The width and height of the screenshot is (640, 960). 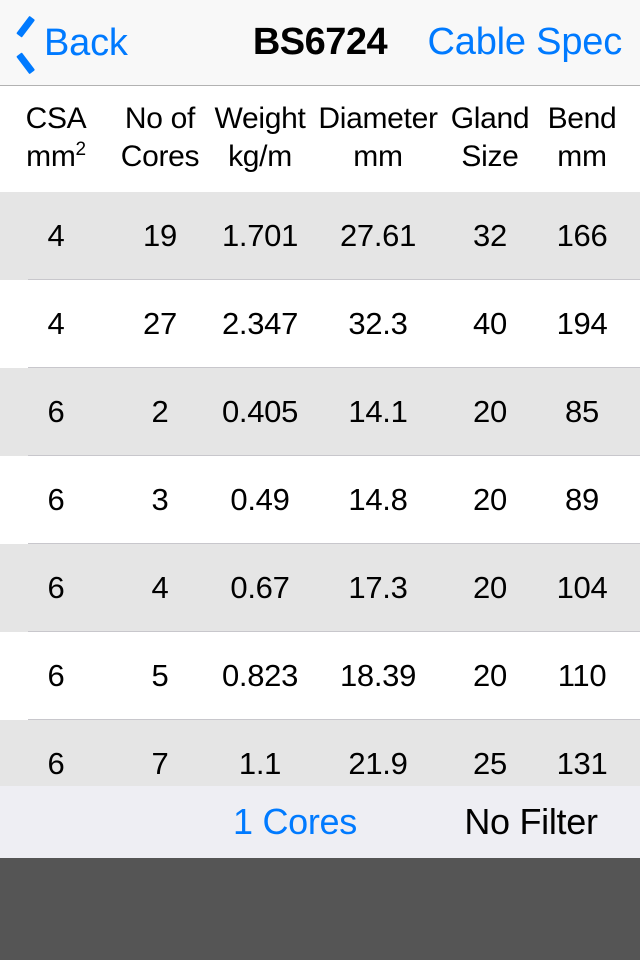 What do you see at coordinates (531, 822) in the screenshot?
I see `filter-button: No Filter` at bounding box center [531, 822].